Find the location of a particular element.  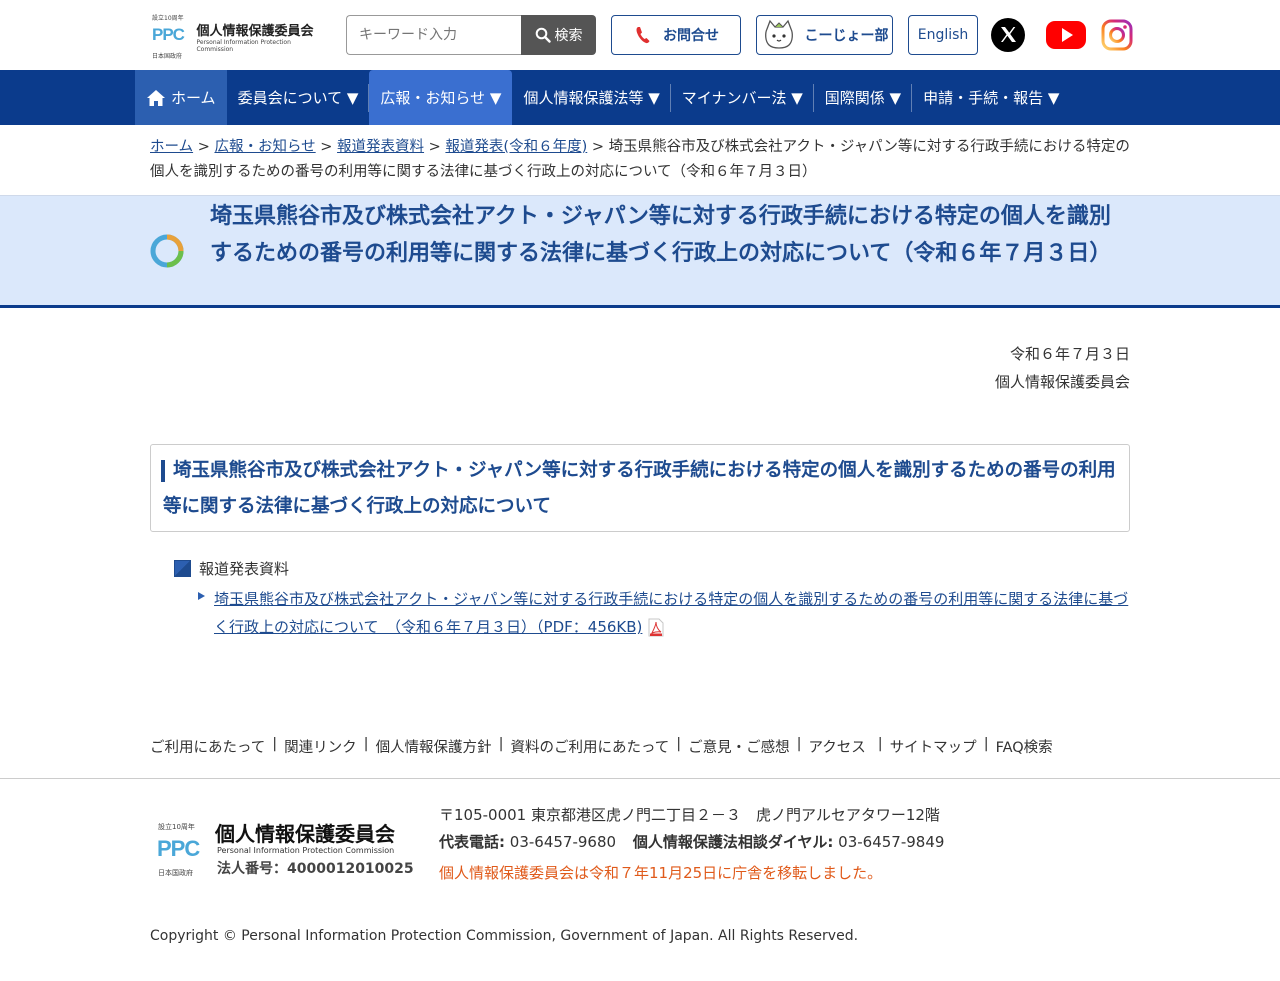

nav-item-home: ホーム is located at coordinates (181, 97).